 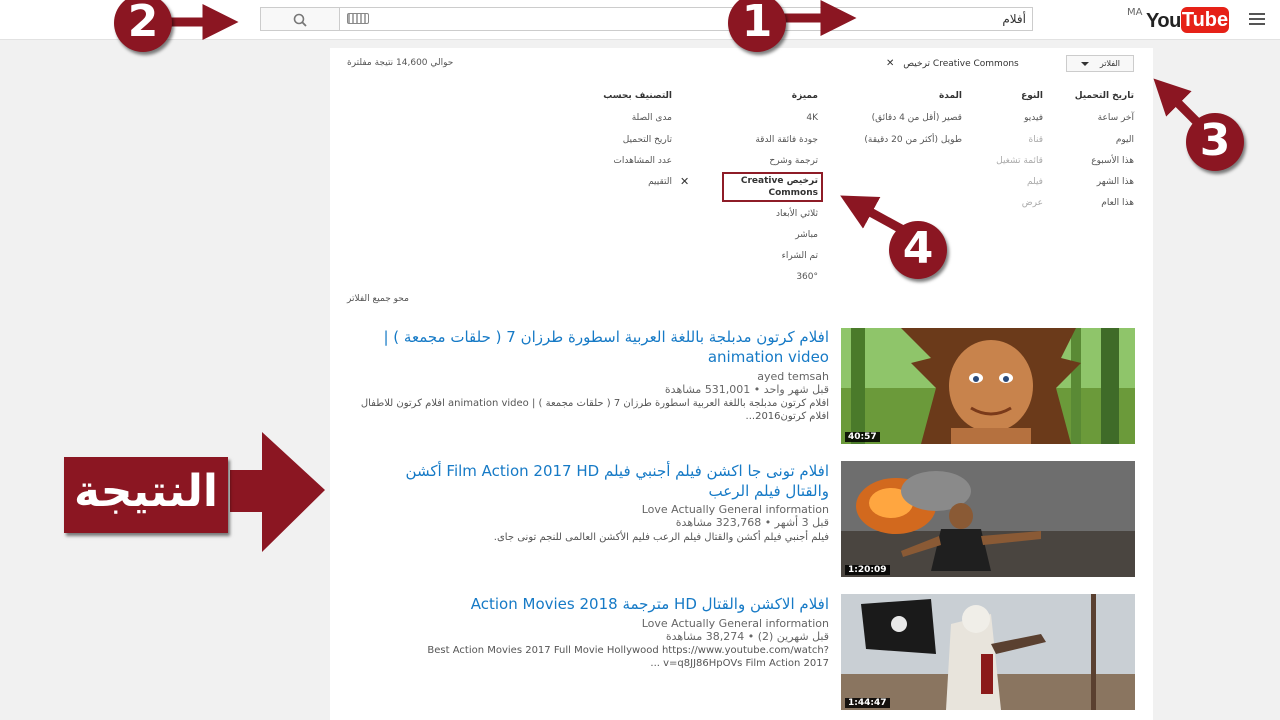 What do you see at coordinates (143, 26) in the screenshot?
I see `step-badge-2: 2` at bounding box center [143, 26].